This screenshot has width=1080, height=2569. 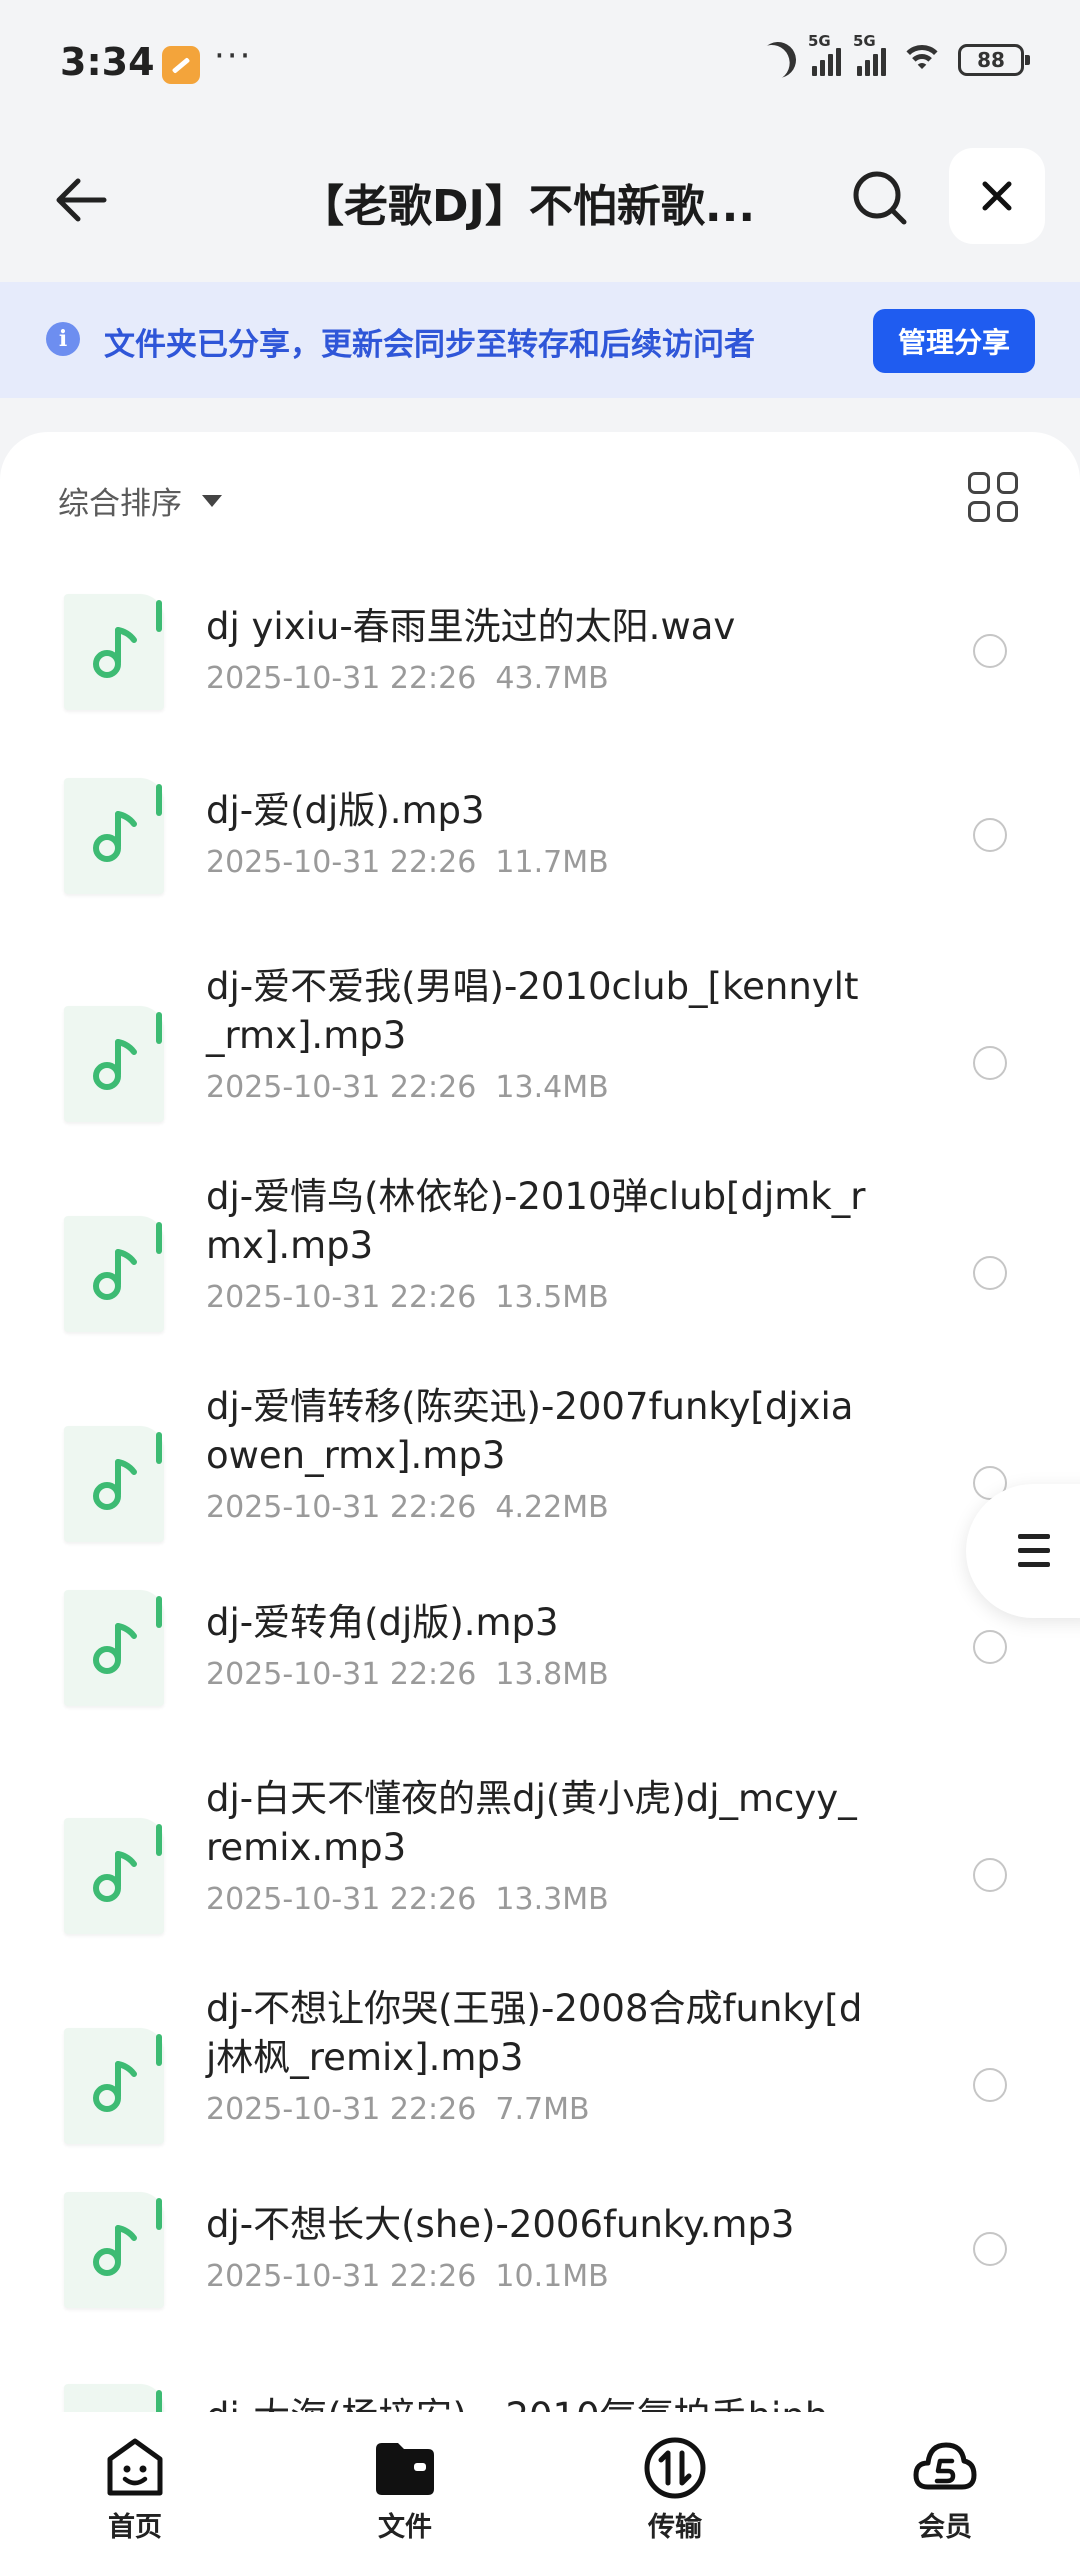 I want to click on transfer-icon, so click(x=675, y=2468).